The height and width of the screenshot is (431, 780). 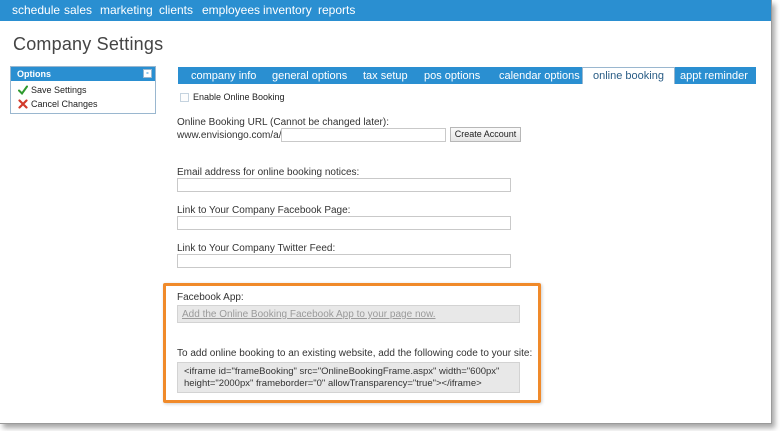 I want to click on save-settings-button: Save Settings, so click(x=52, y=90).